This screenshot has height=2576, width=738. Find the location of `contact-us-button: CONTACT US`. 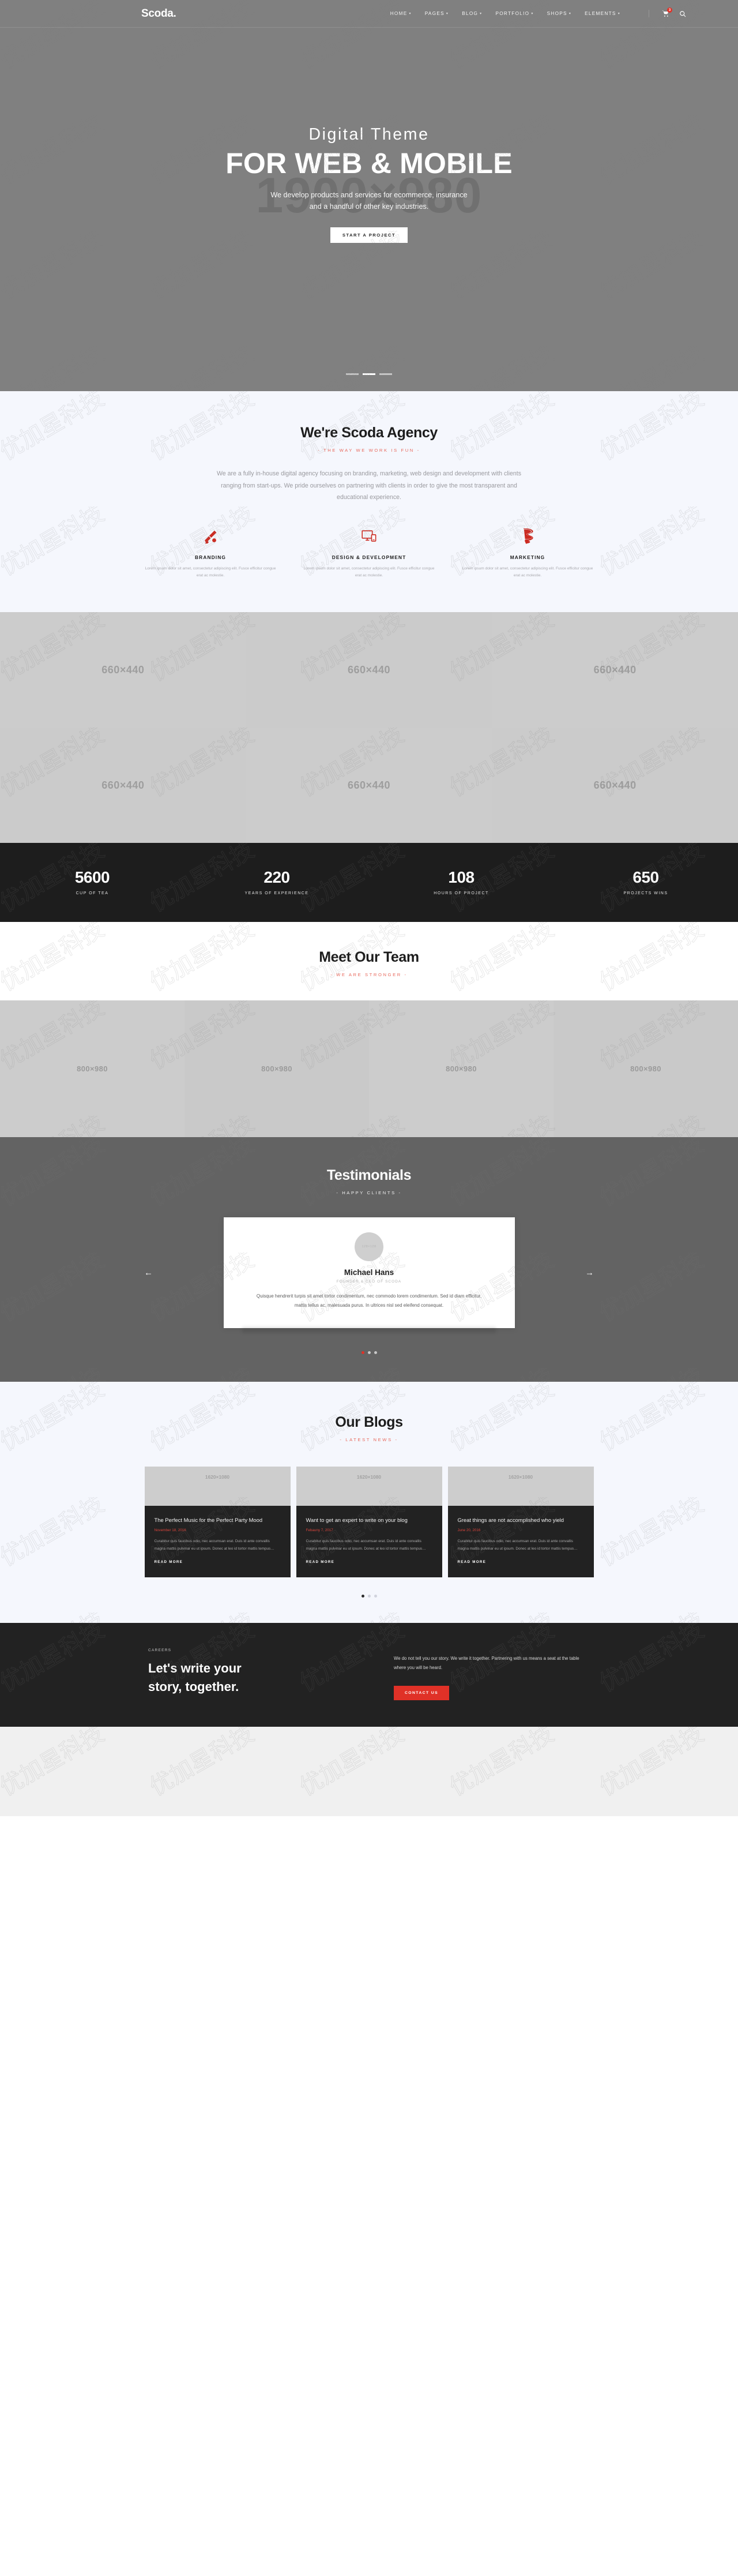

contact-us-button: CONTACT US is located at coordinates (422, 1692).